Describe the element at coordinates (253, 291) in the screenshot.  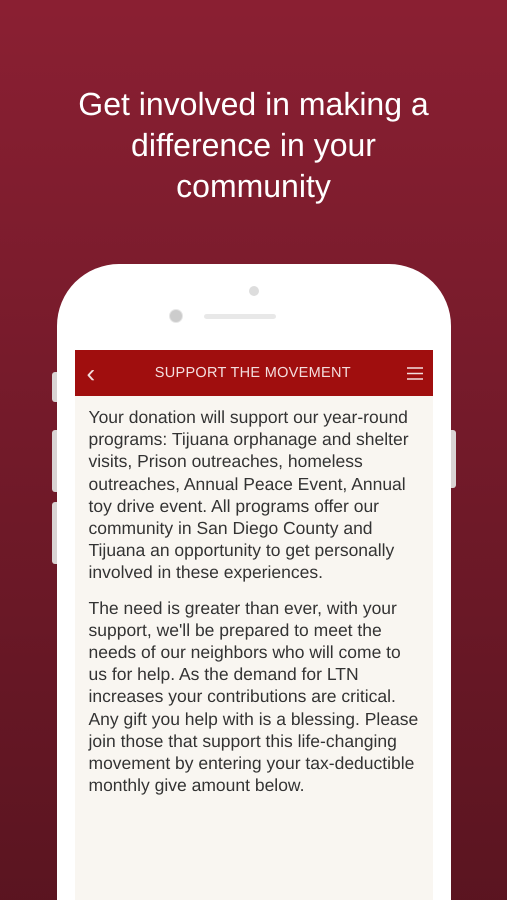
I see `sensor-dot` at that location.